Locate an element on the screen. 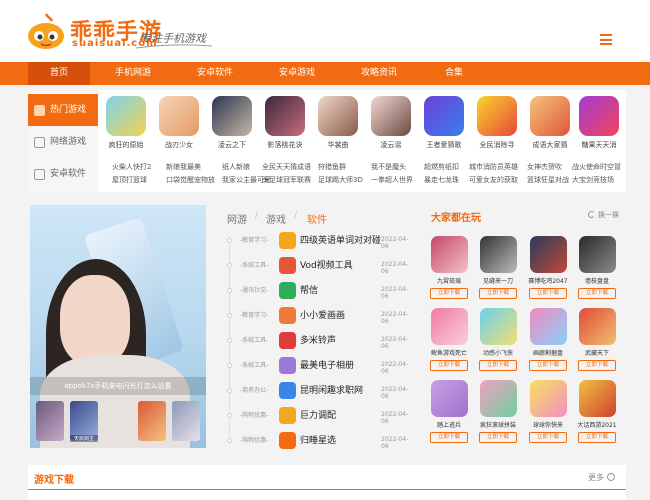  hot-link: 口袋觉醒宠物放 is located at coordinates (190, 180).